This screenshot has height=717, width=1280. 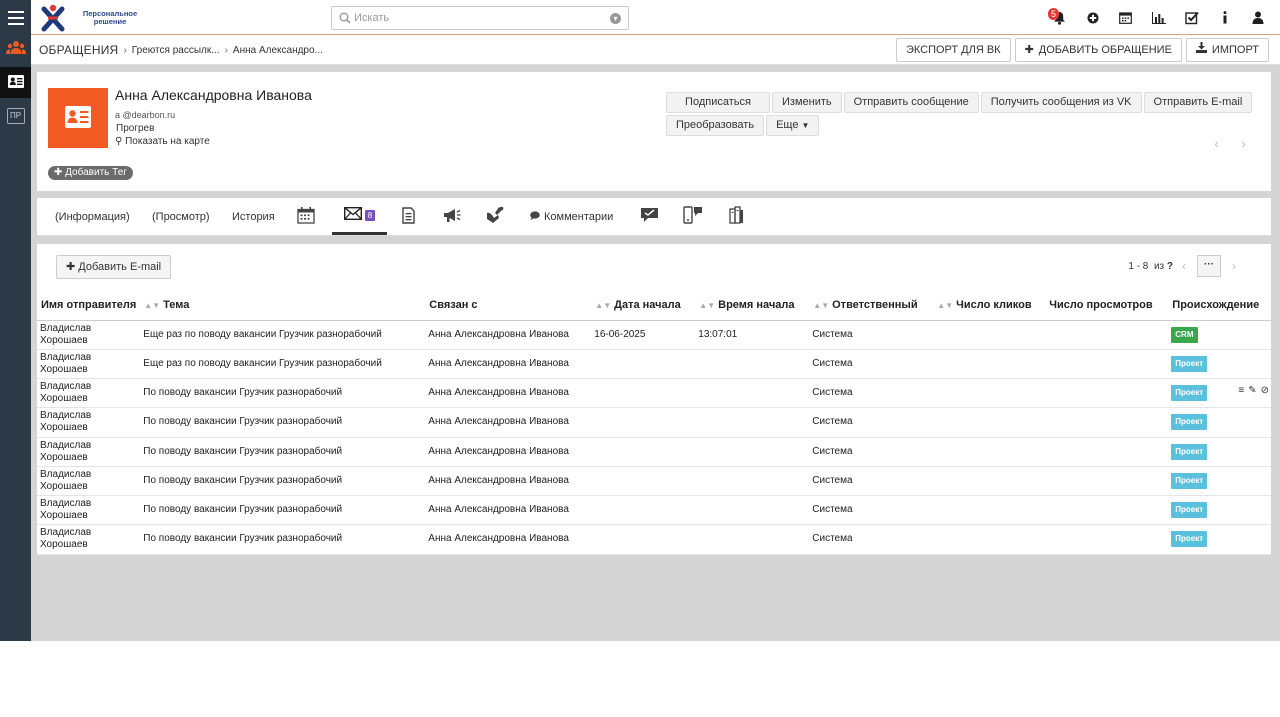 I want to click on tab-comments: Комментарии, so click(x=571, y=216).